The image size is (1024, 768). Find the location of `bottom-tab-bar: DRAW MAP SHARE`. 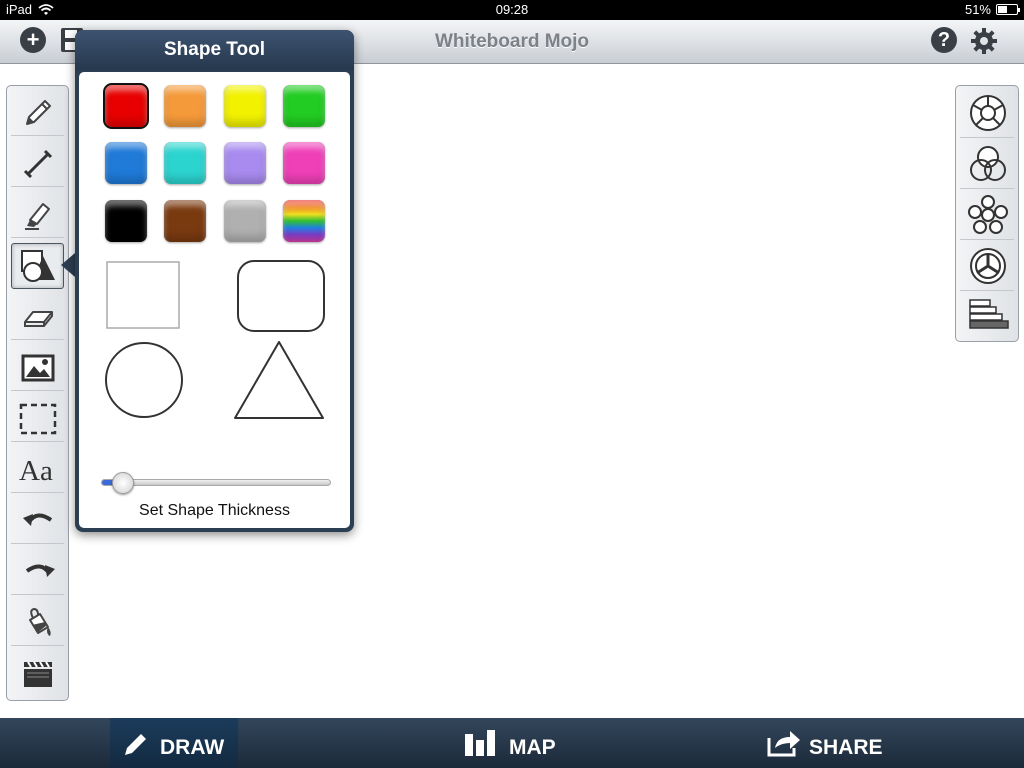

bottom-tab-bar: DRAW MAP SHARE is located at coordinates (512, 743).